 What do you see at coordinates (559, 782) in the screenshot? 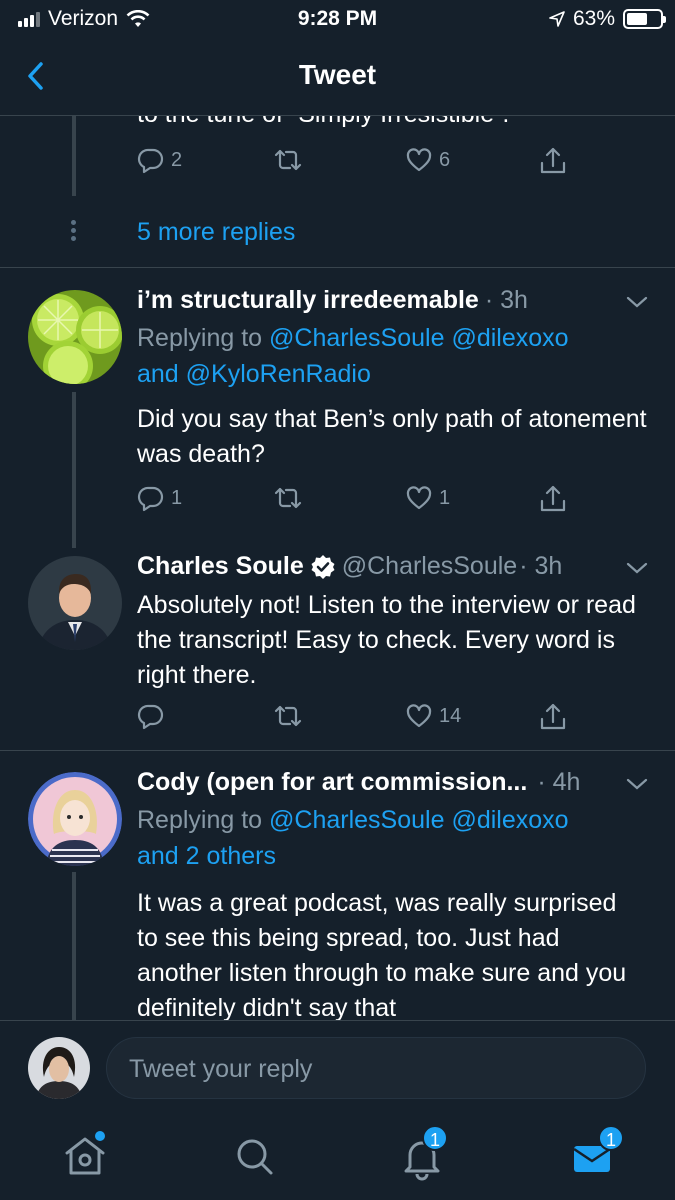
I see `tweet-time: · 4h` at bounding box center [559, 782].